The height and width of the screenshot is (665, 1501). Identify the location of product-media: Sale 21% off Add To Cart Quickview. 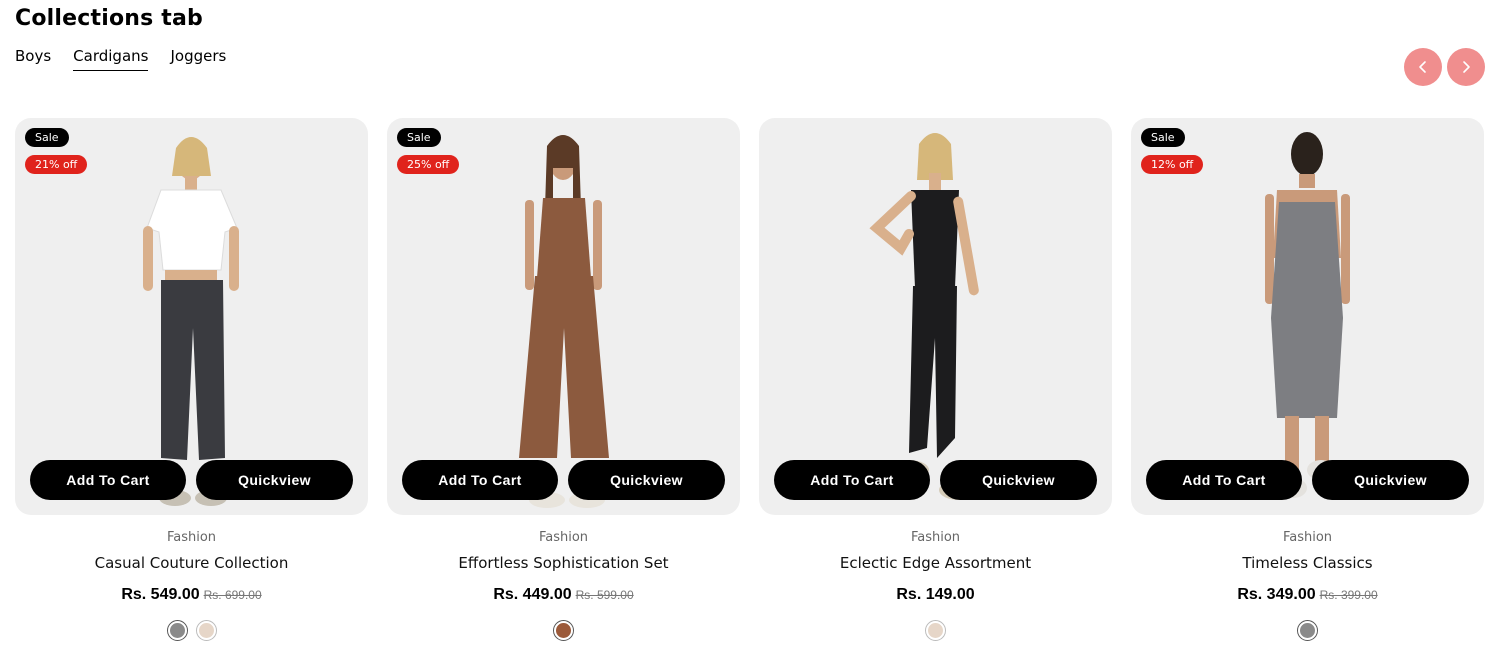
(191, 316).